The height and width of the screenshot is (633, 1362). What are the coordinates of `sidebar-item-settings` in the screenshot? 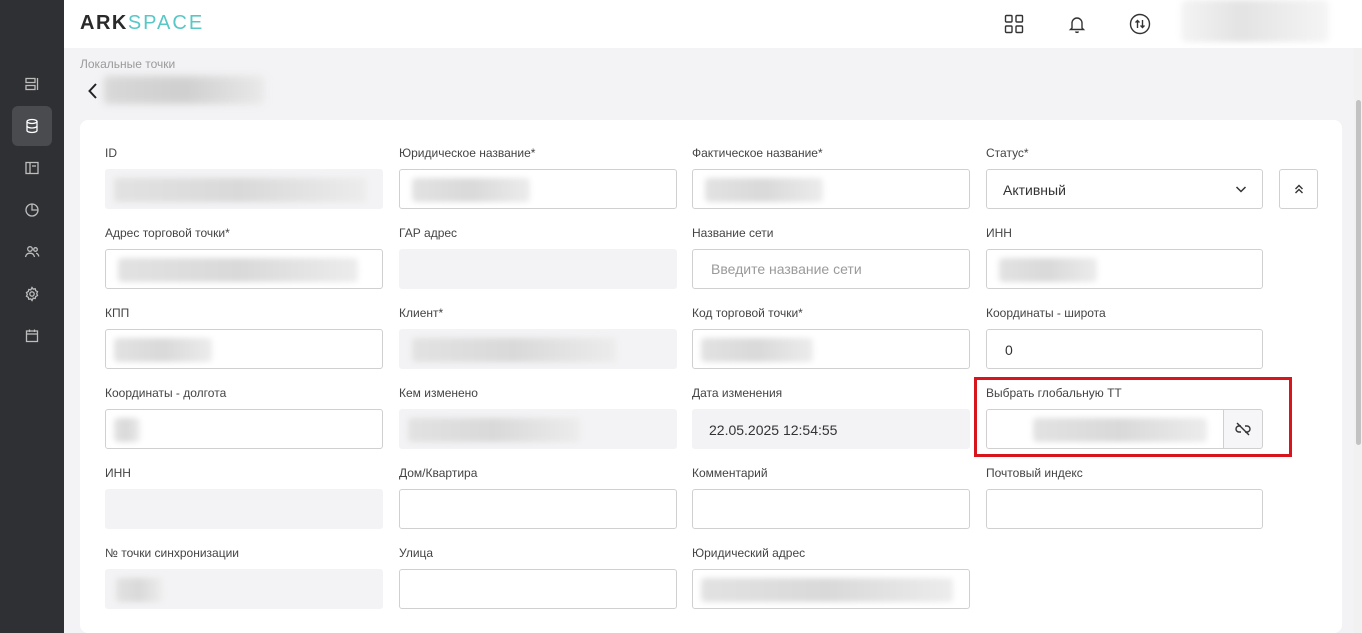 It's located at (32, 294).